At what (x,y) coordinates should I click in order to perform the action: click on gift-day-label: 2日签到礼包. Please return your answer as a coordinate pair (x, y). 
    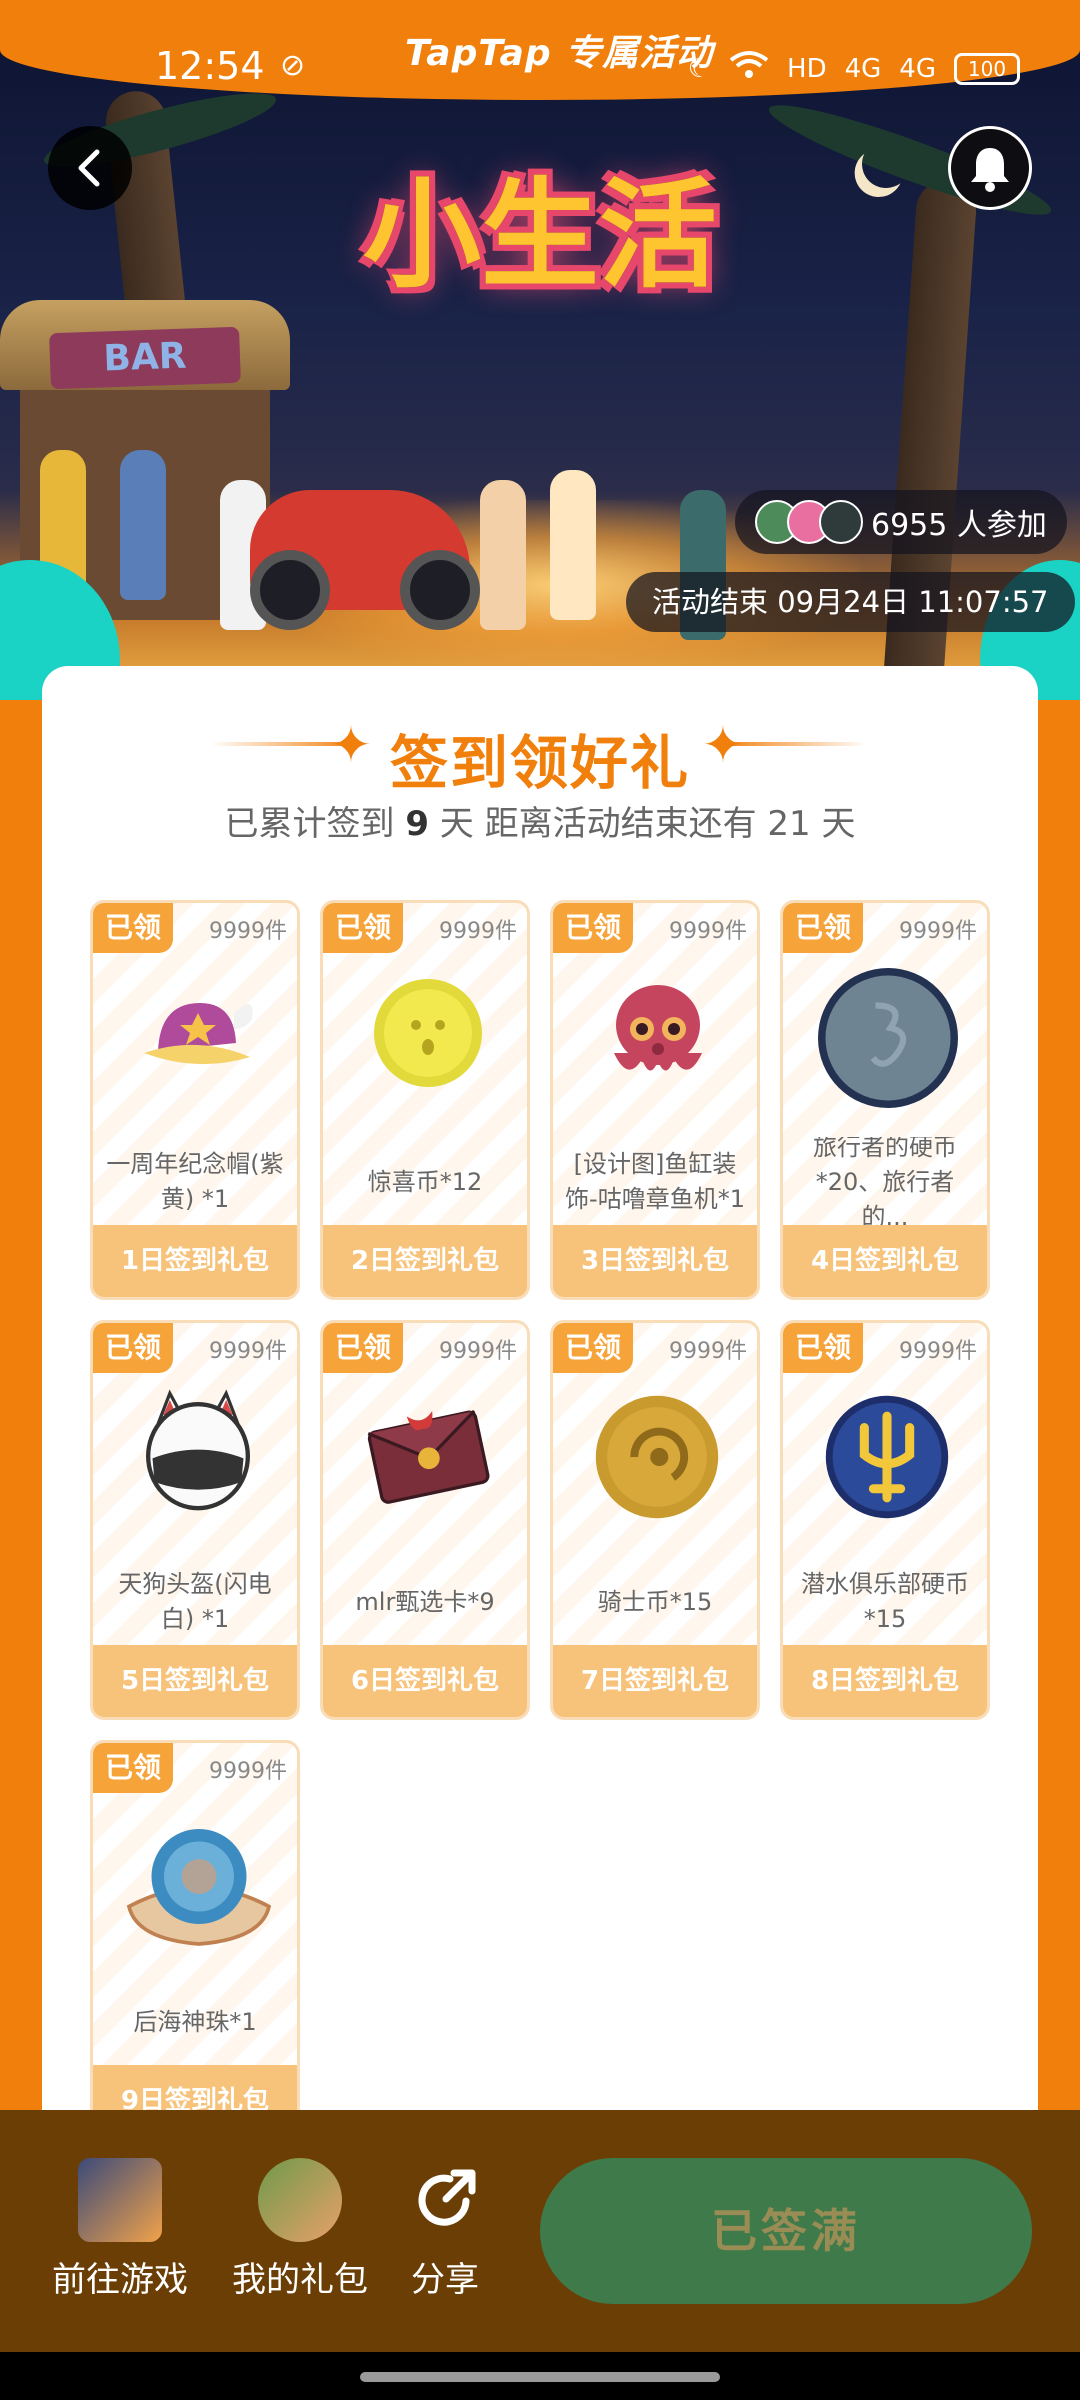
    Looking at the image, I should click on (425, 1261).